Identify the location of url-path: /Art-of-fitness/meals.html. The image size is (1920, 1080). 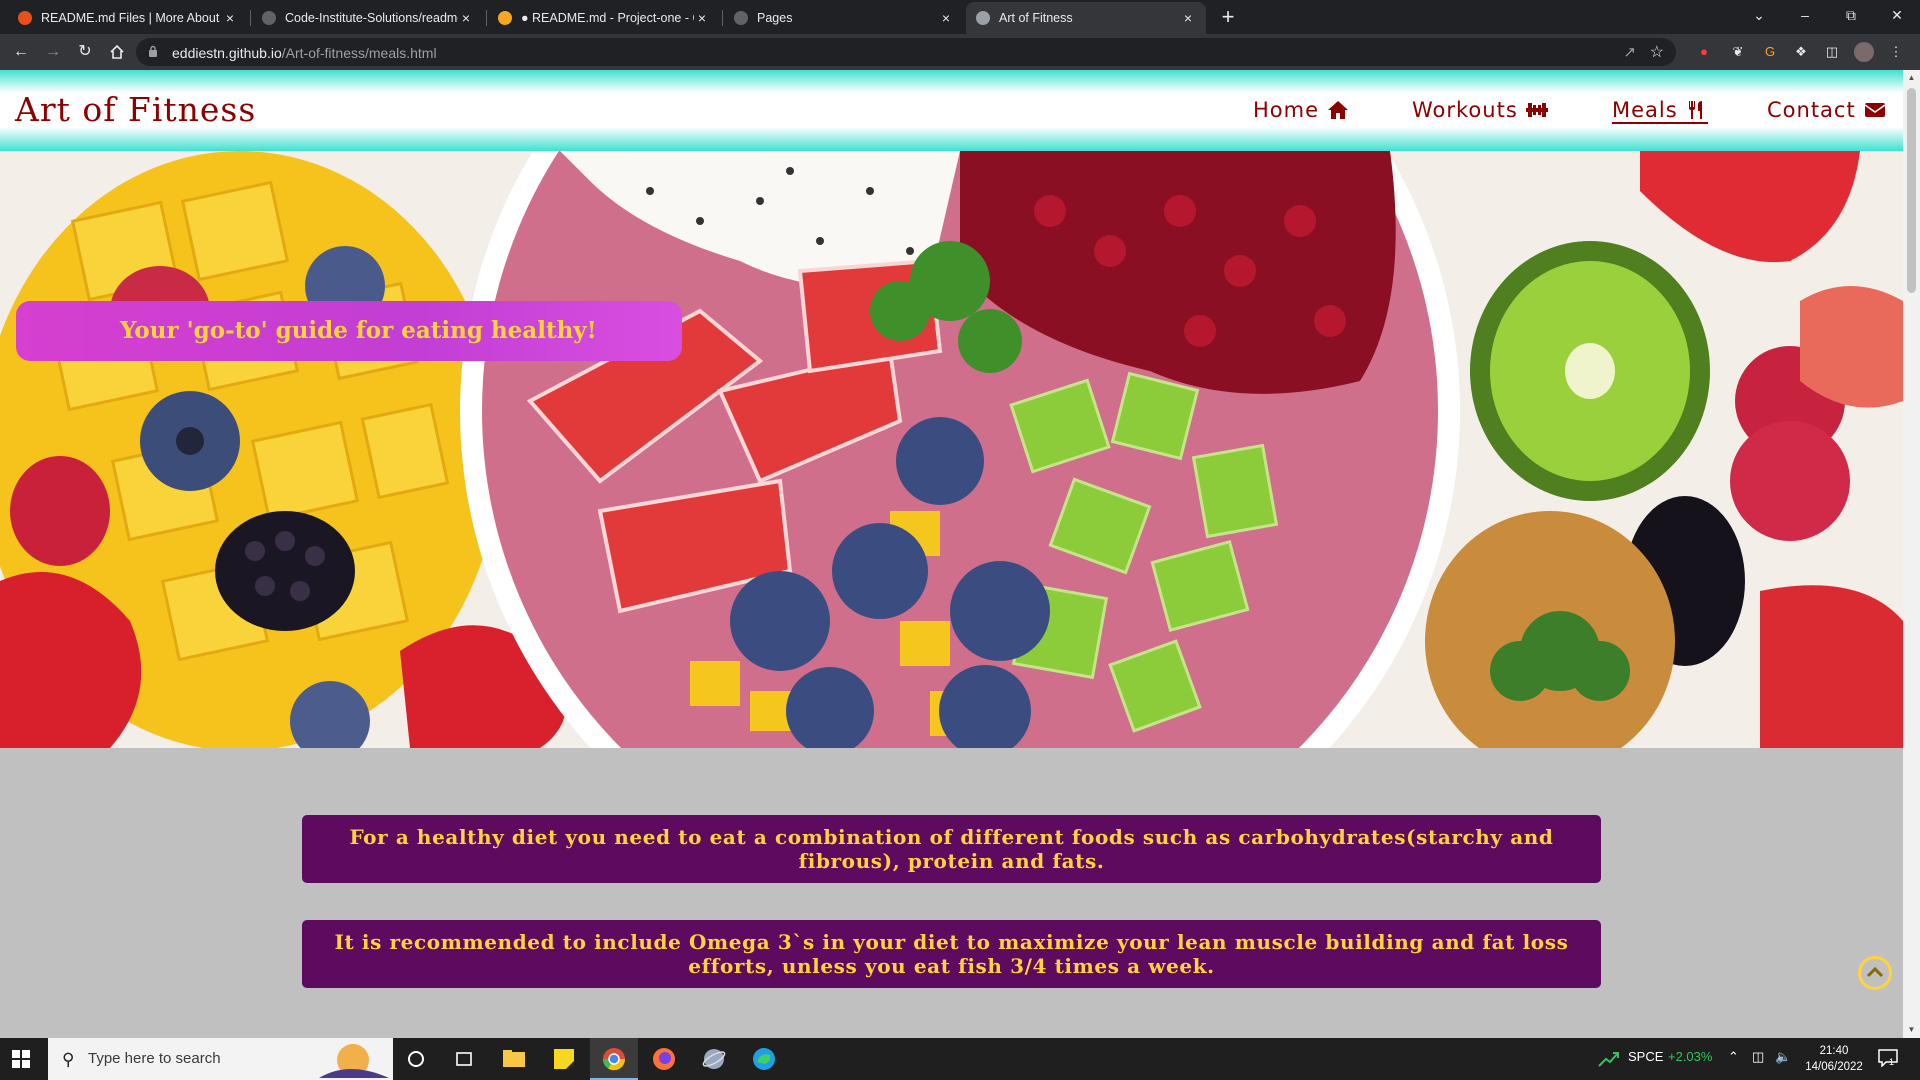
(359, 53).